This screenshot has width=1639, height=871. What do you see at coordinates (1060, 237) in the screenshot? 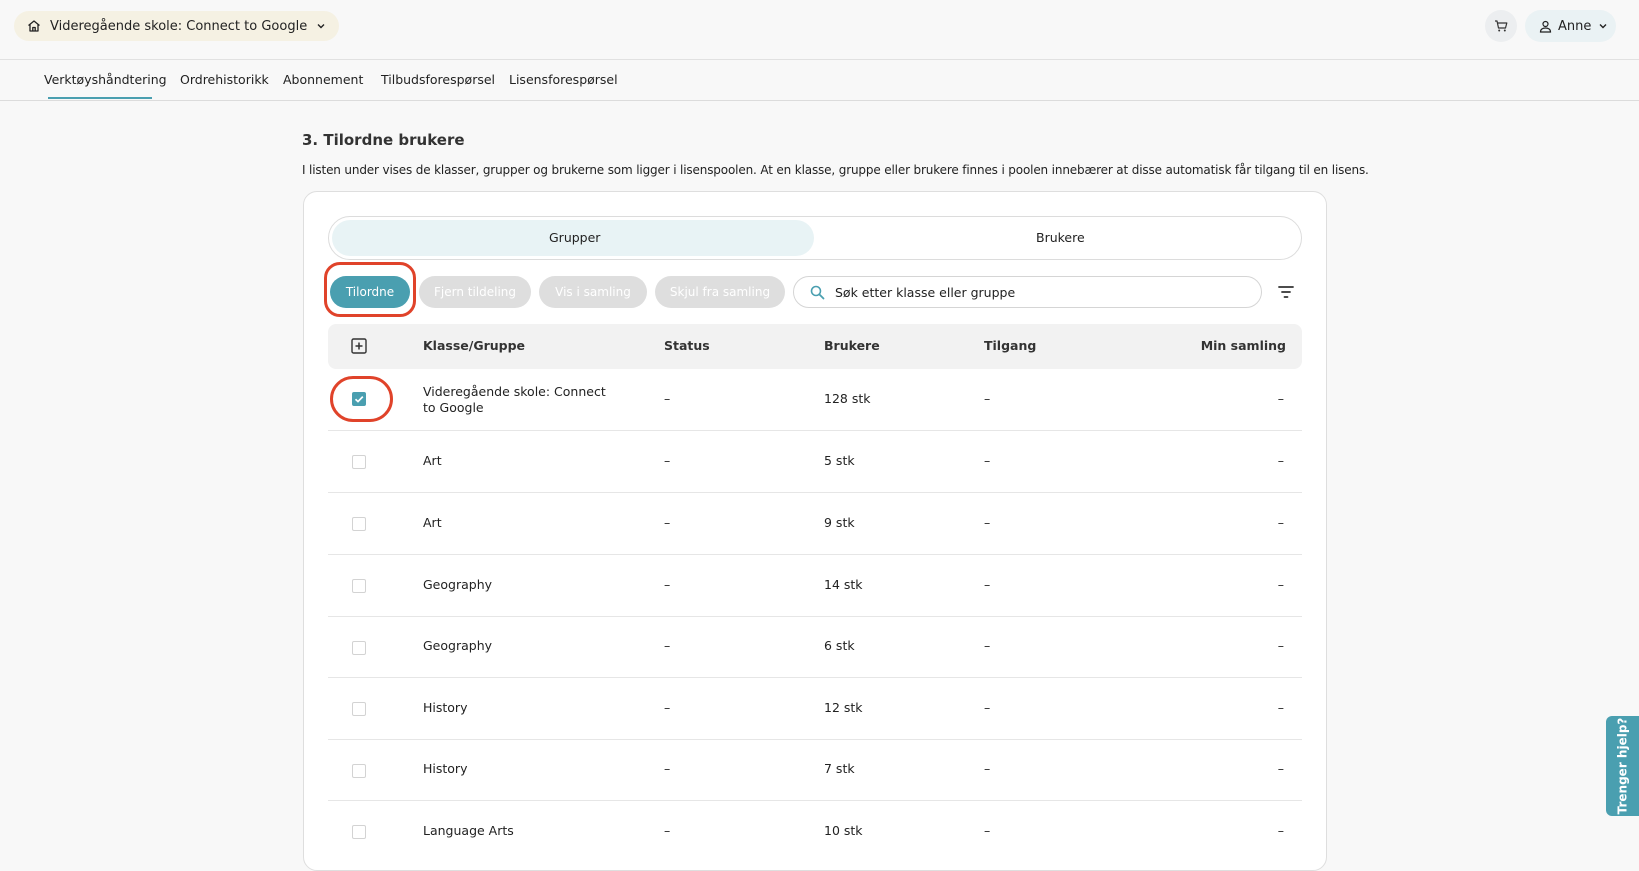
I see `segment-brukere: Brukere` at bounding box center [1060, 237].